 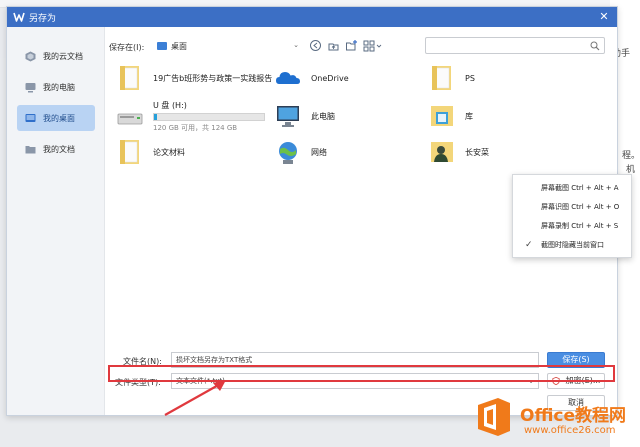 I want to click on drive-item: U 盘 (H:) 120 GB 可用，共 124 GB, so click(x=191, y=116).